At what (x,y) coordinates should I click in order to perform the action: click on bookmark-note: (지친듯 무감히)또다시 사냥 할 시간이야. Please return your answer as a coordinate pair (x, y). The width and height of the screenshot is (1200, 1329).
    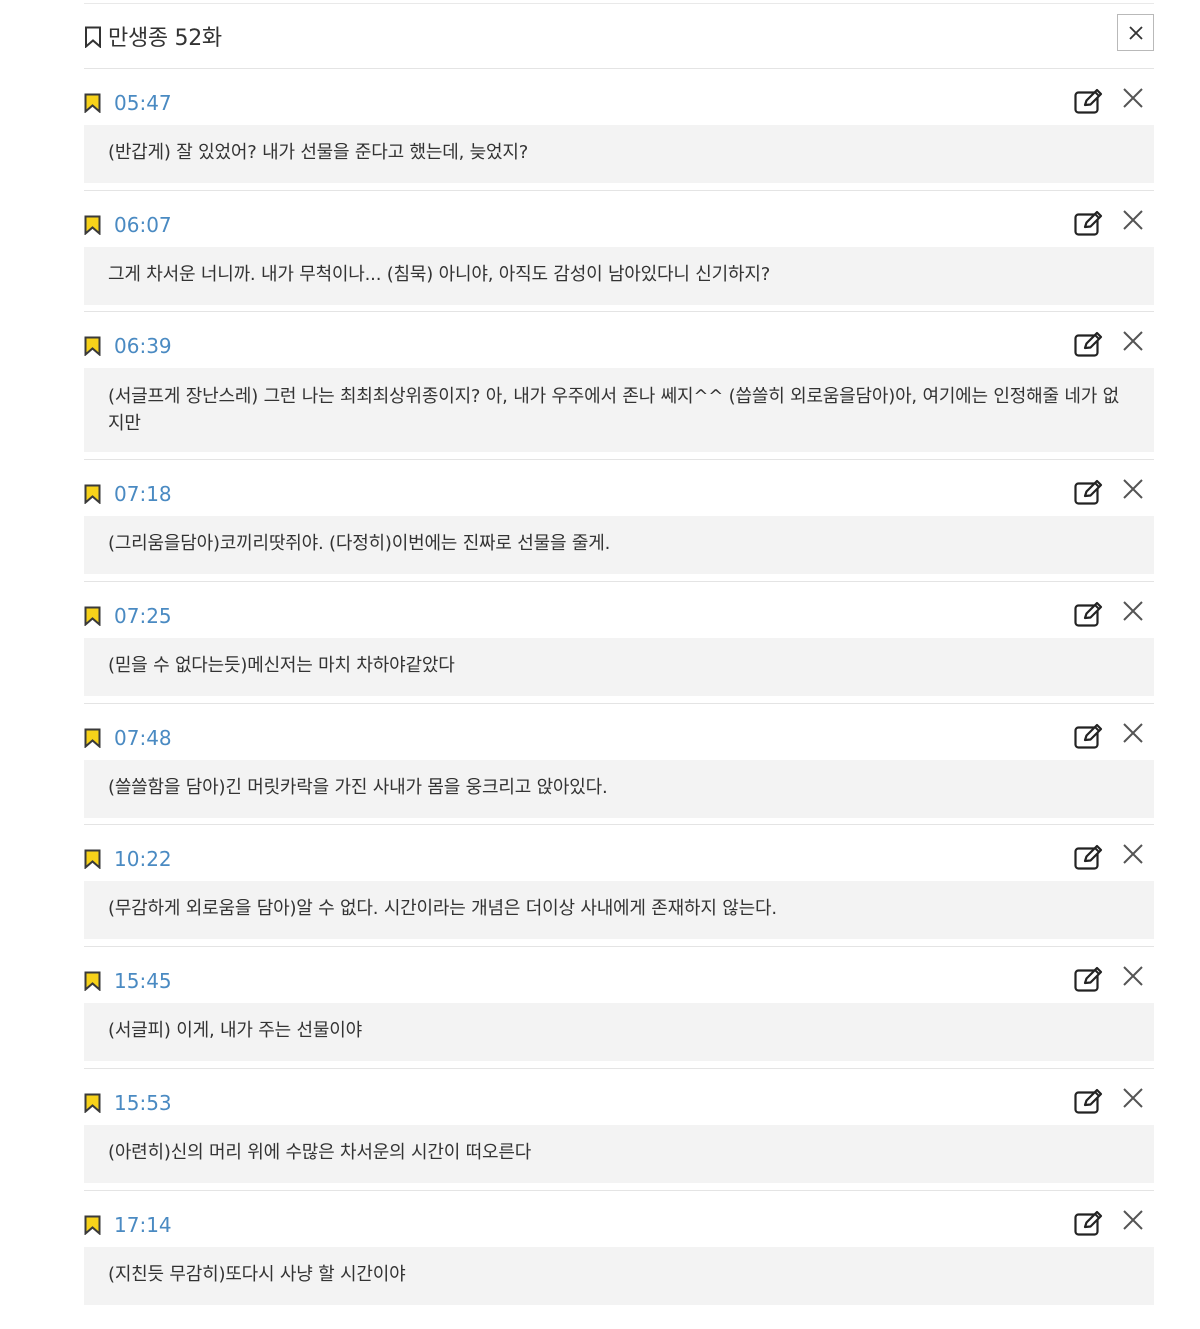
    Looking at the image, I should click on (619, 1275).